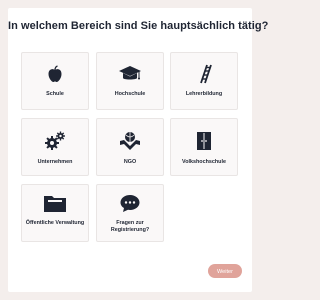  Describe the element at coordinates (225, 271) in the screenshot. I see `next-button: Weiter` at that location.